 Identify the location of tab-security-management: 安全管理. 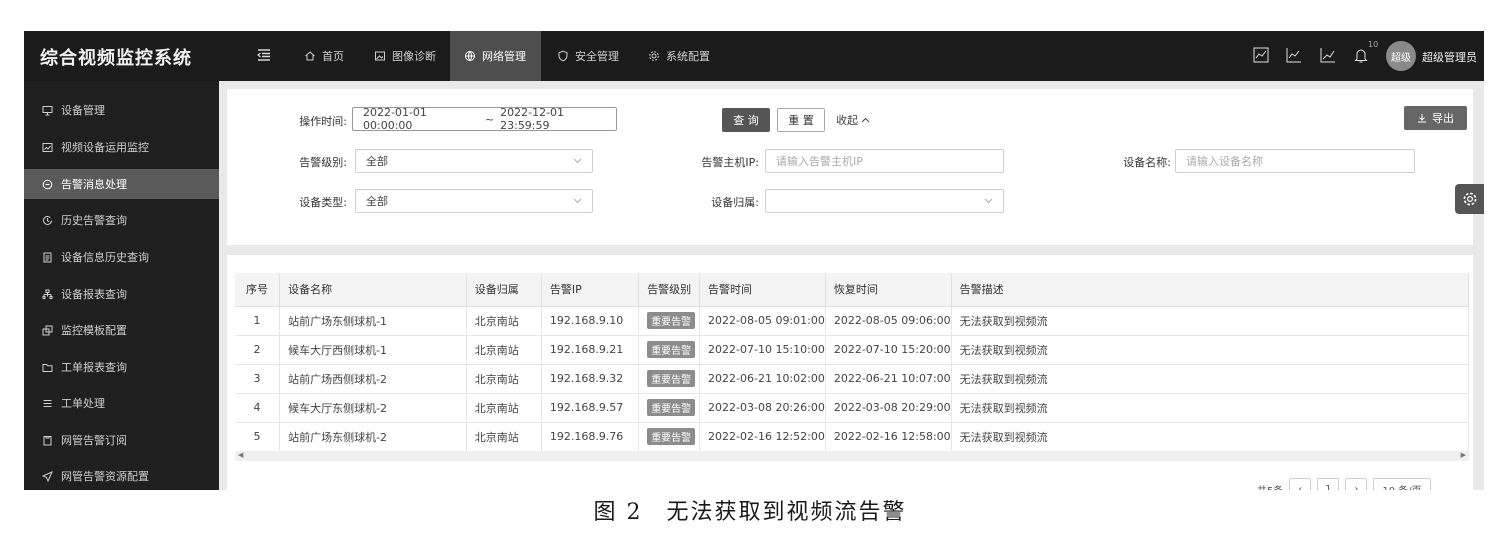
(588, 56).